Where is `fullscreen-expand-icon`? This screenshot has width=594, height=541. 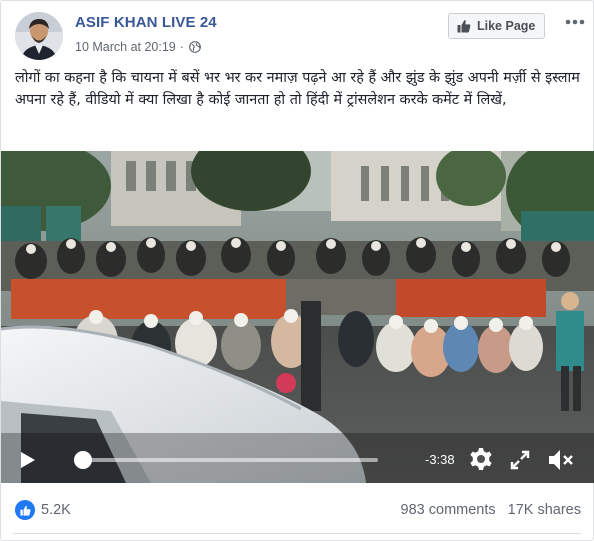 fullscreen-expand-icon is located at coordinates (520, 460).